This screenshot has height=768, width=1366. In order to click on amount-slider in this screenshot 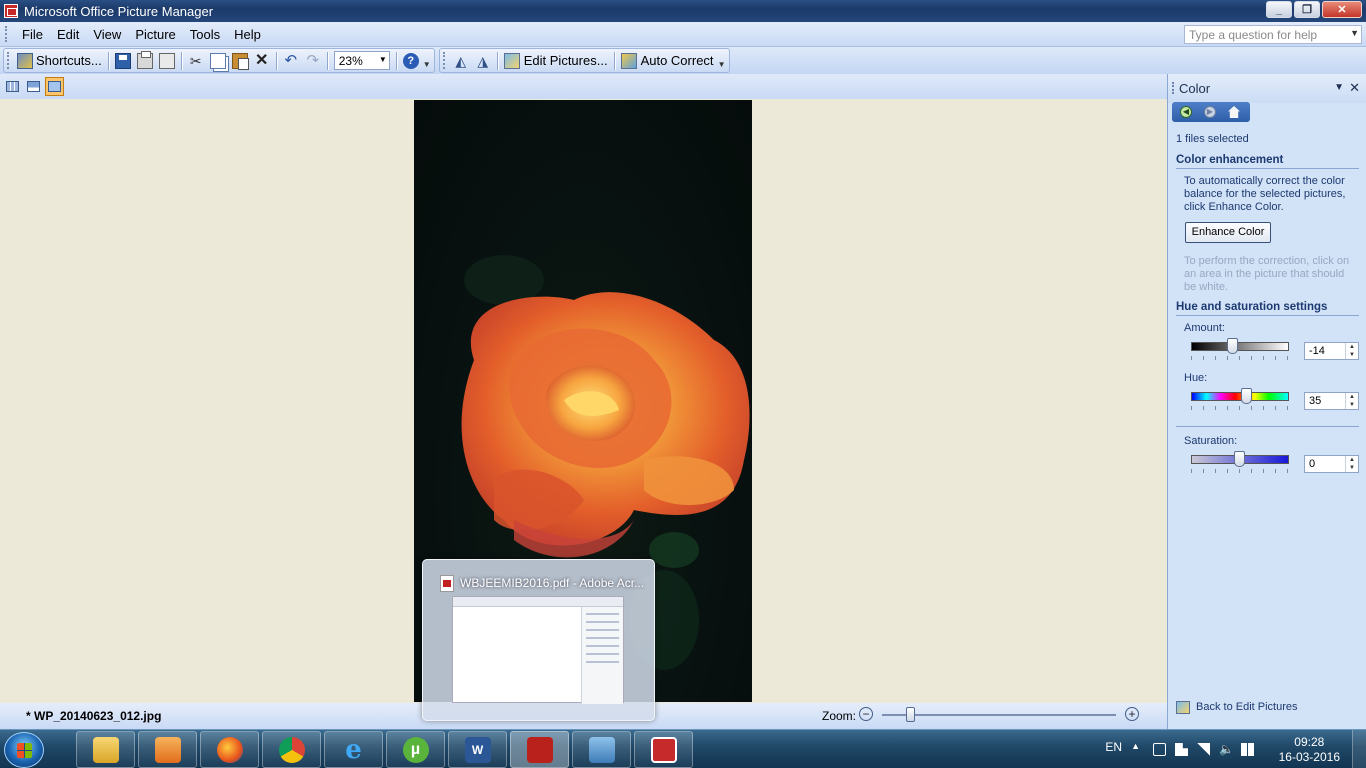, I will do `click(1240, 346)`.